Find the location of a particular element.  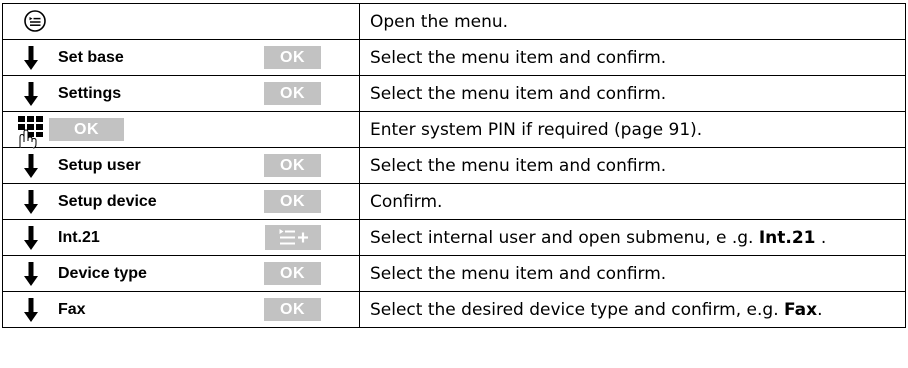

menu-item-label: Set base is located at coordinates (91, 57).